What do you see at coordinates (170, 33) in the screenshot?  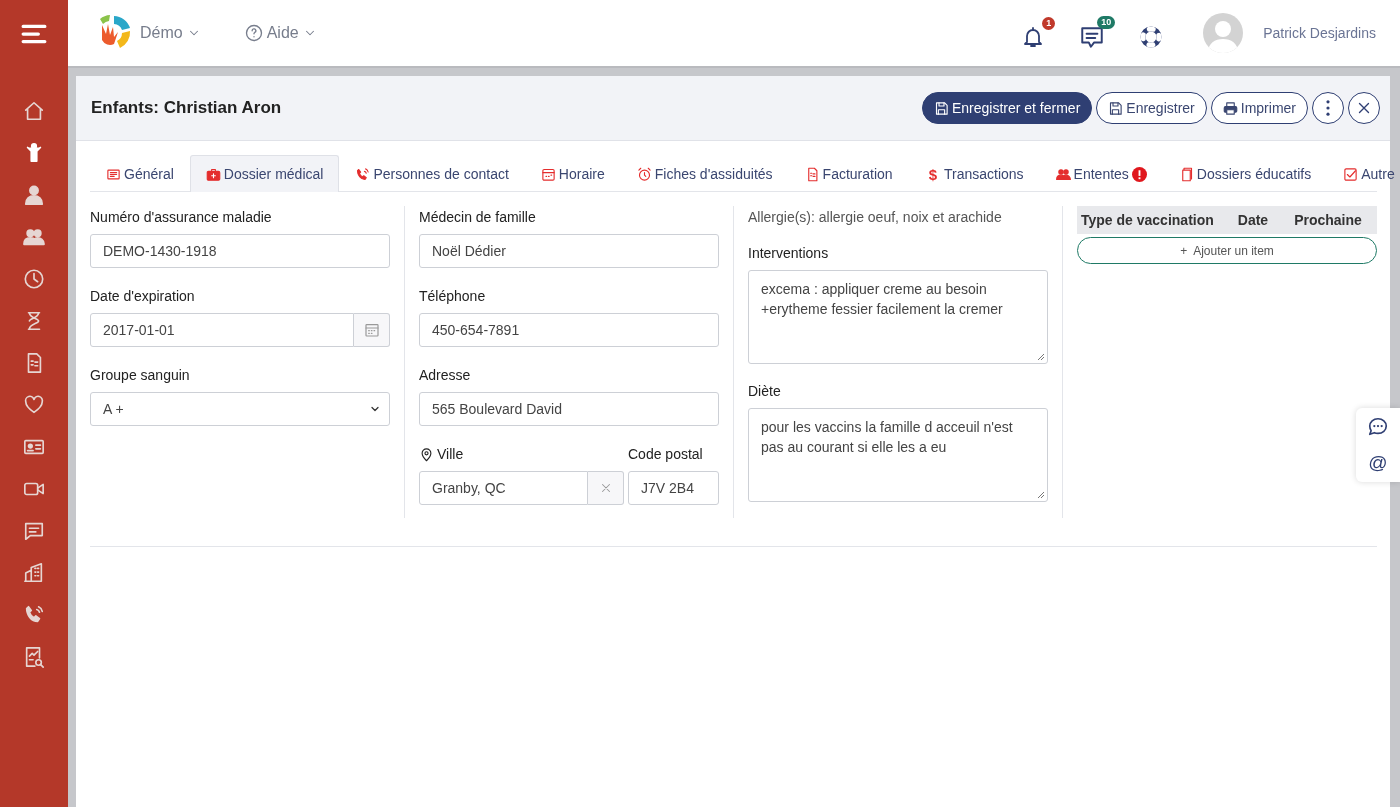 I see `organization-dropdown: Démo` at bounding box center [170, 33].